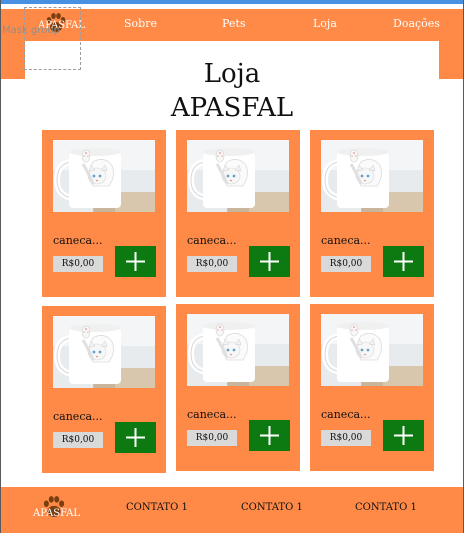  Describe the element at coordinates (57, 513) in the screenshot. I see `footer-brand: APASFAL` at that location.